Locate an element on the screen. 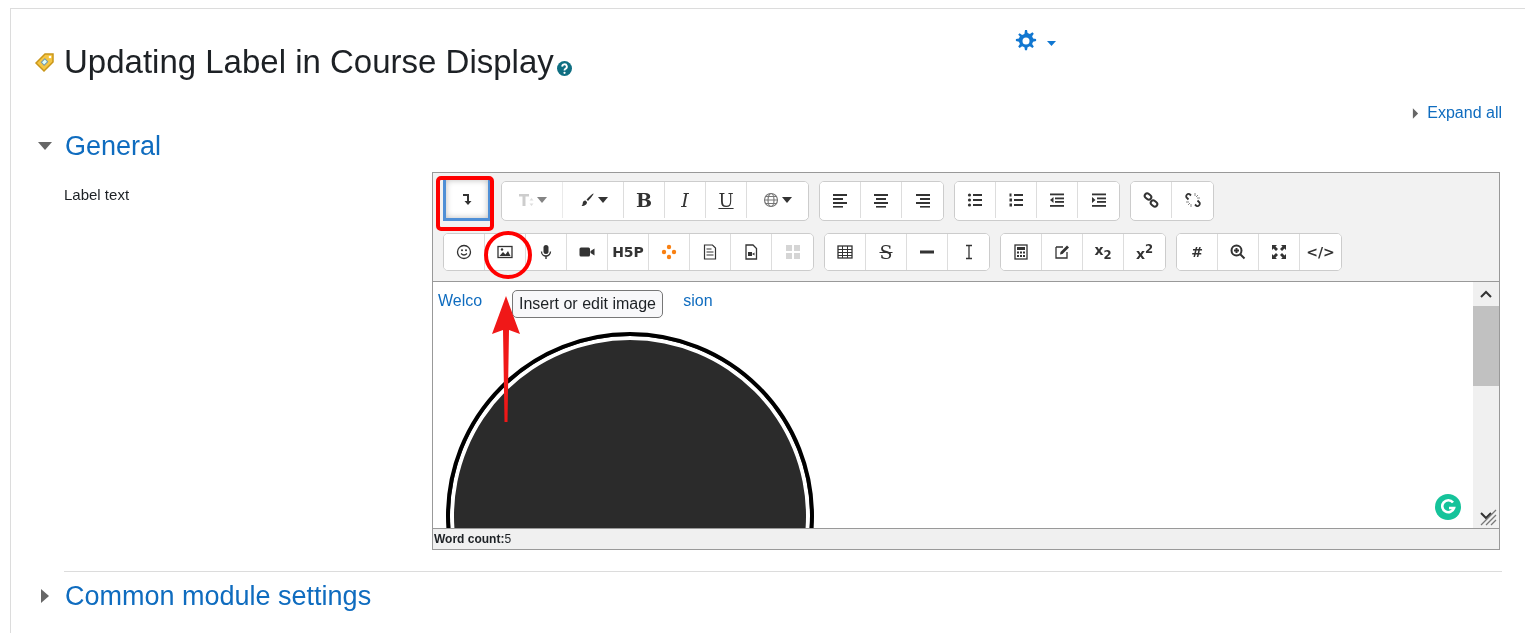 The image size is (1525, 634). smiley-button is located at coordinates (464, 252).